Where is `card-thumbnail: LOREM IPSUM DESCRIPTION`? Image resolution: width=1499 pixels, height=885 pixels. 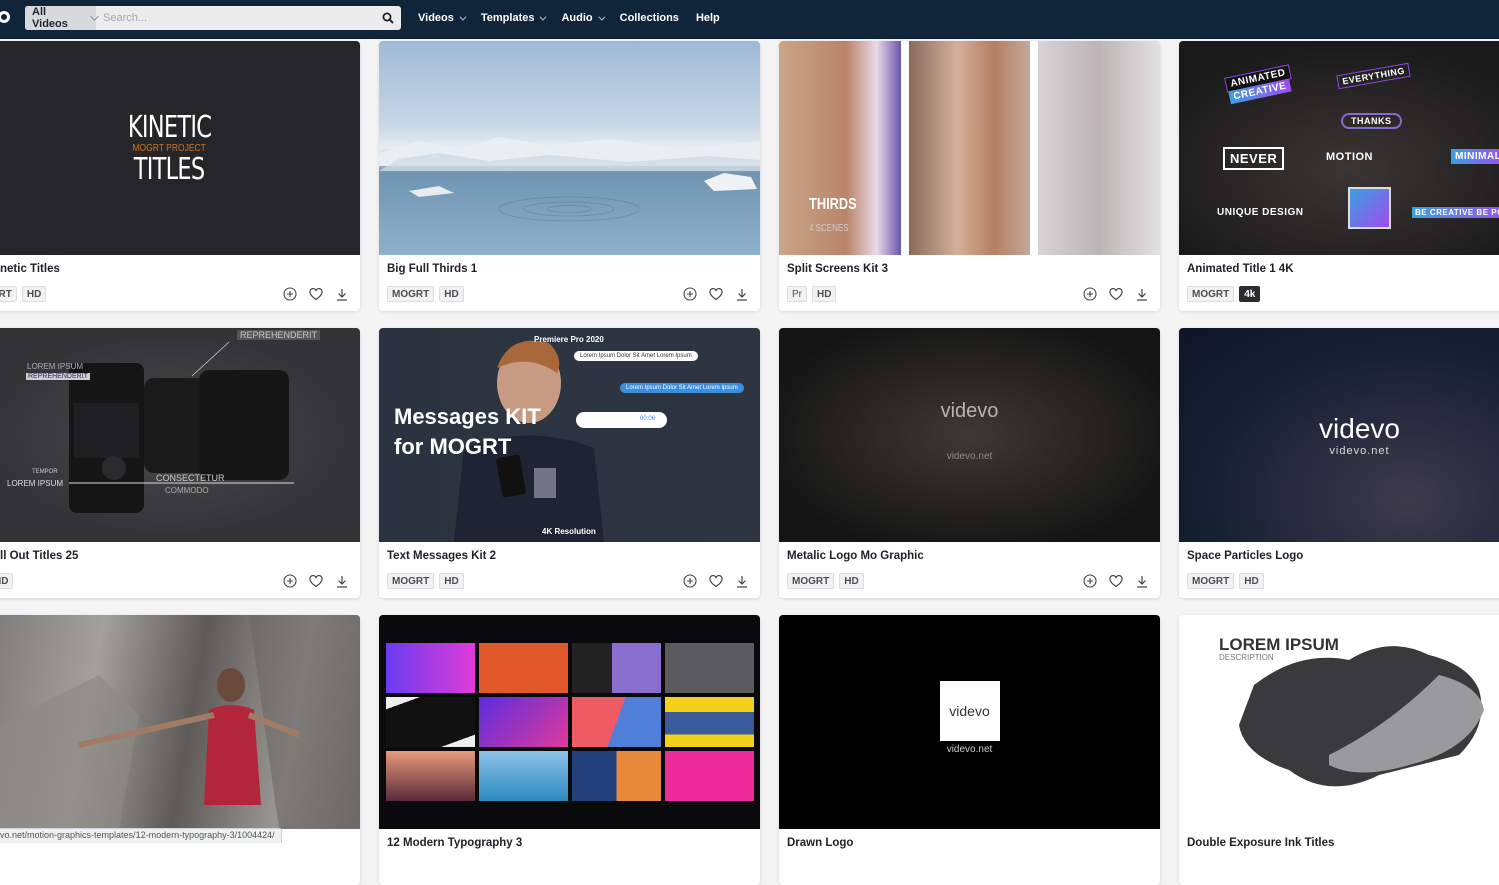 card-thumbnail: LOREM IPSUM DESCRIPTION is located at coordinates (1339, 722).